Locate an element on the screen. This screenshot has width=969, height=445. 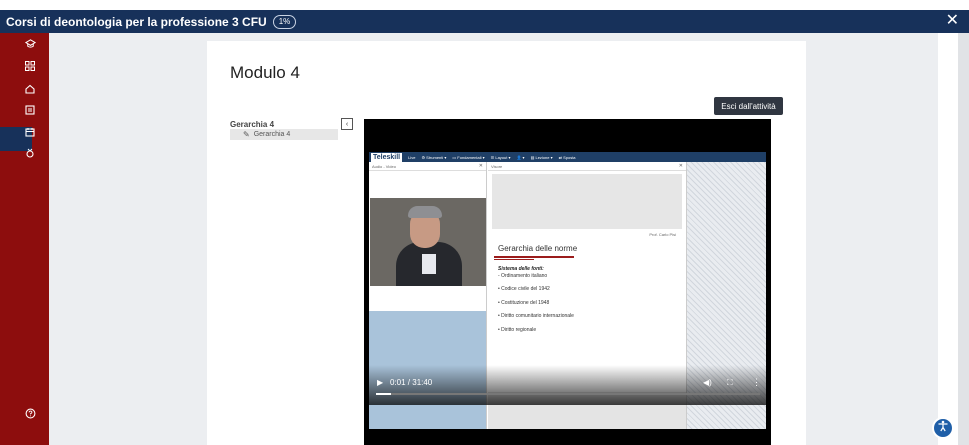
video-progress-fill is located at coordinates (384, 394).